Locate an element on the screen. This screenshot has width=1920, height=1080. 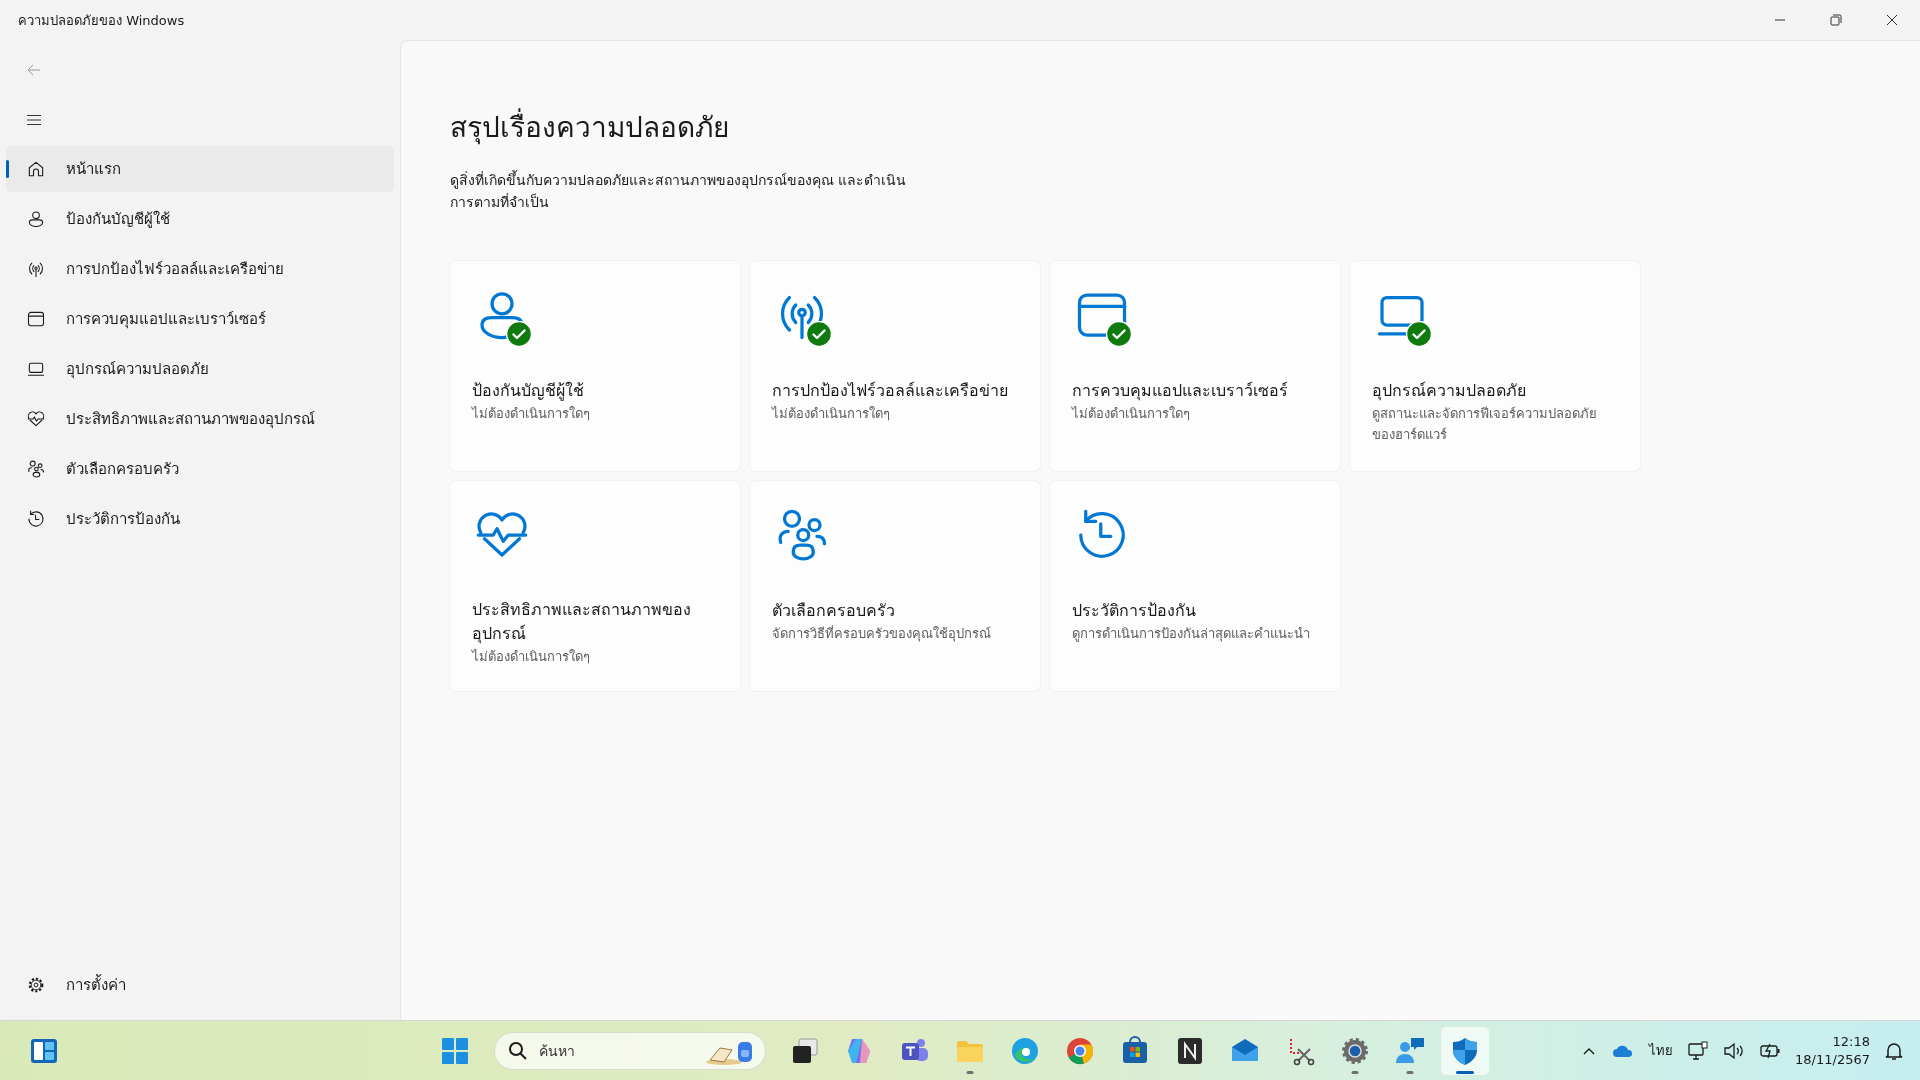
window-title: ความปลอดภัยของ Windows is located at coordinates (101, 20).